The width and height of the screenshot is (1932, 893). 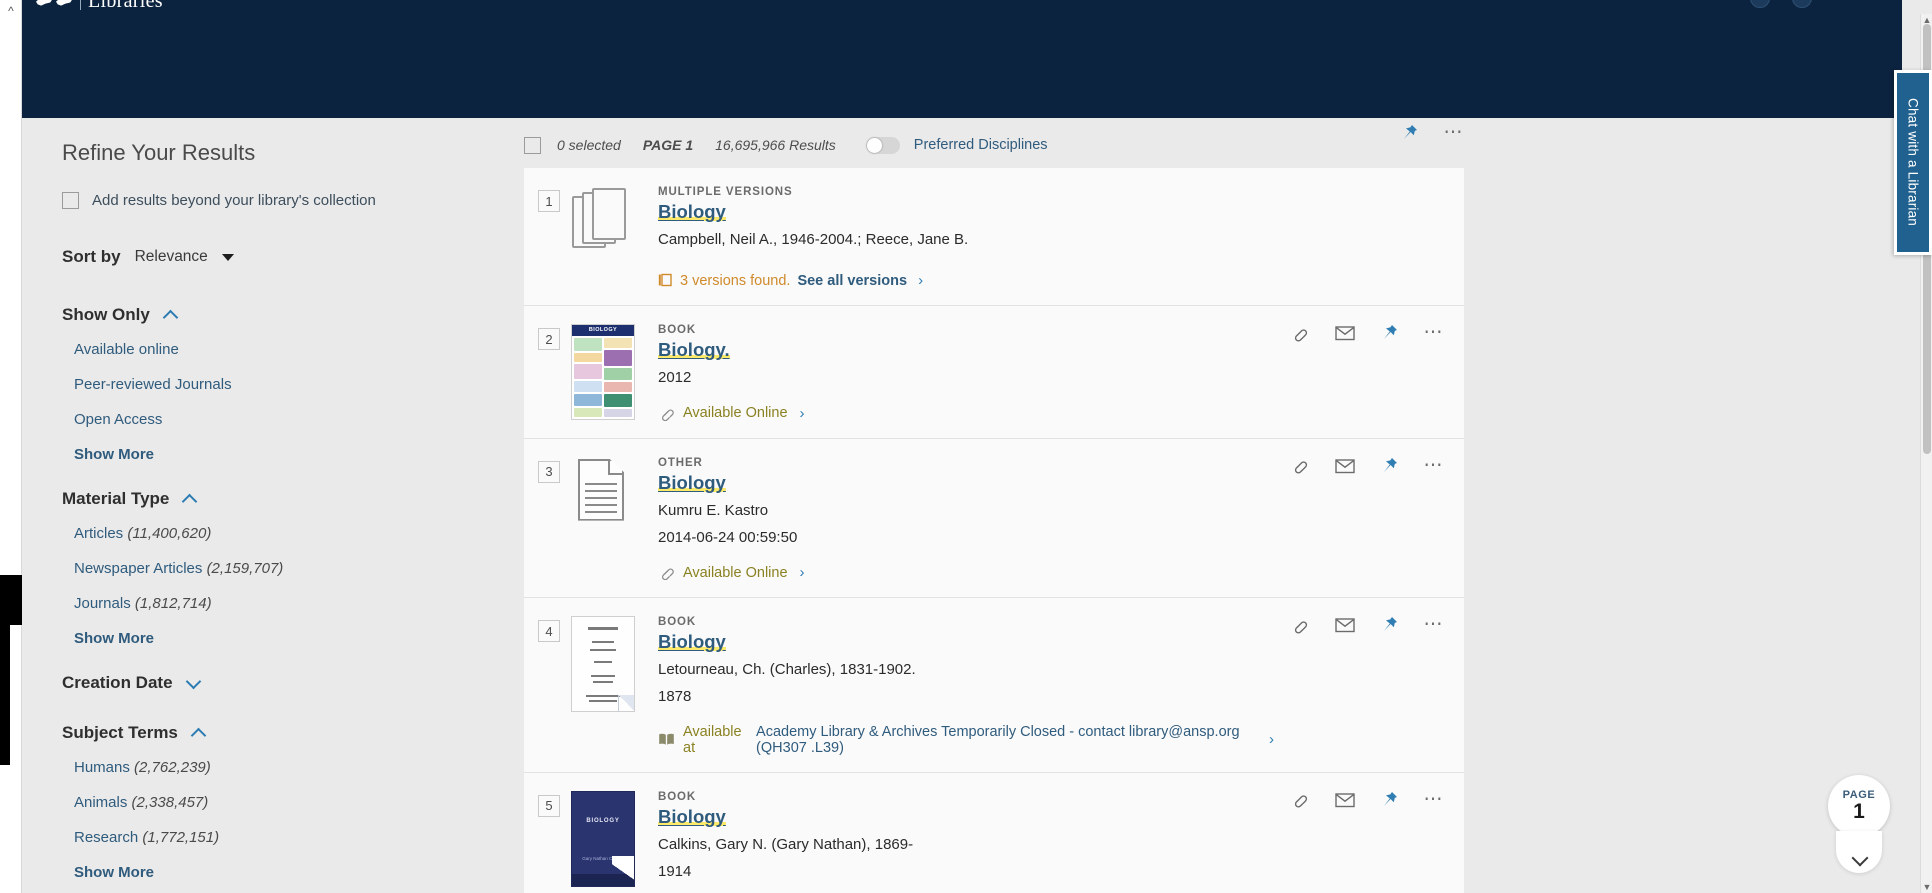 I want to click on bird-logo-icon, so click(x=54, y=4).